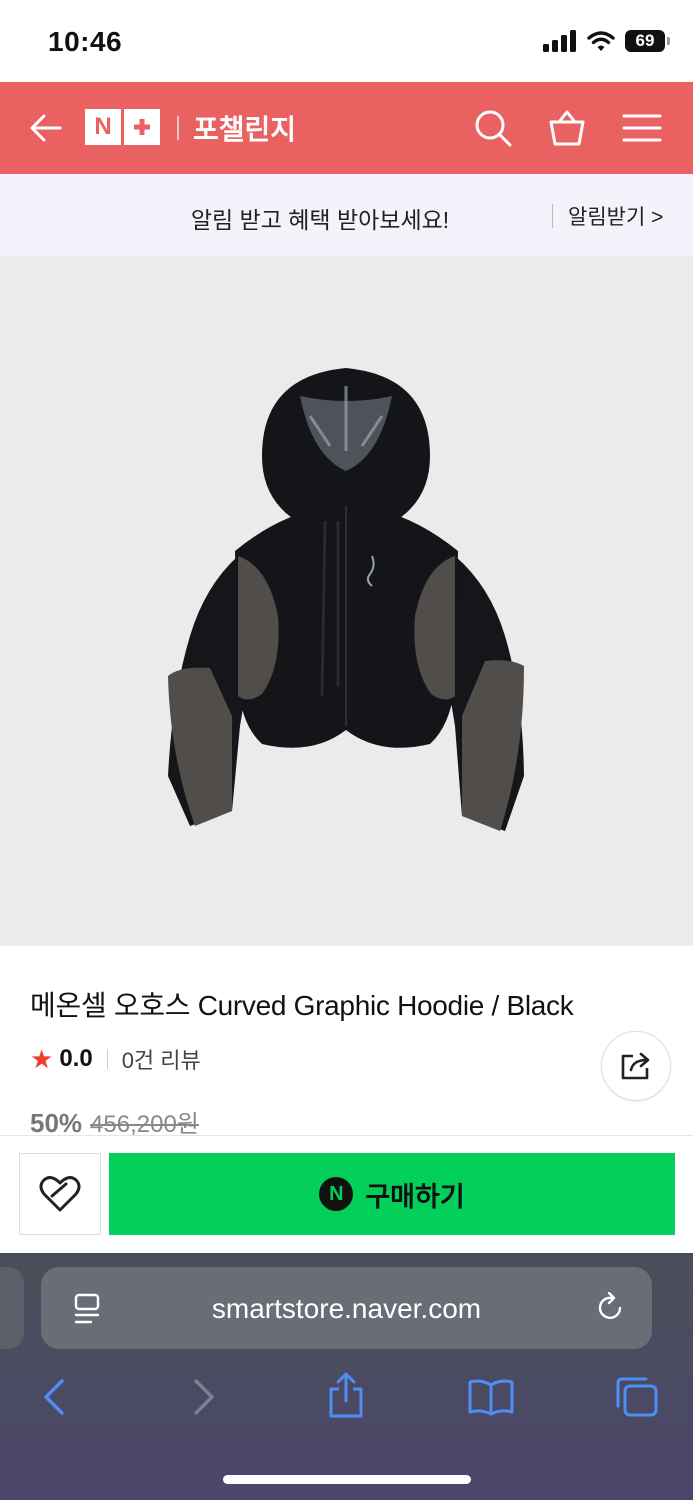  What do you see at coordinates (115, 1059) in the screenshot?
I see `product-rating: ★ 0.0 0건 리뷰` at bounding box center [115, 1059].